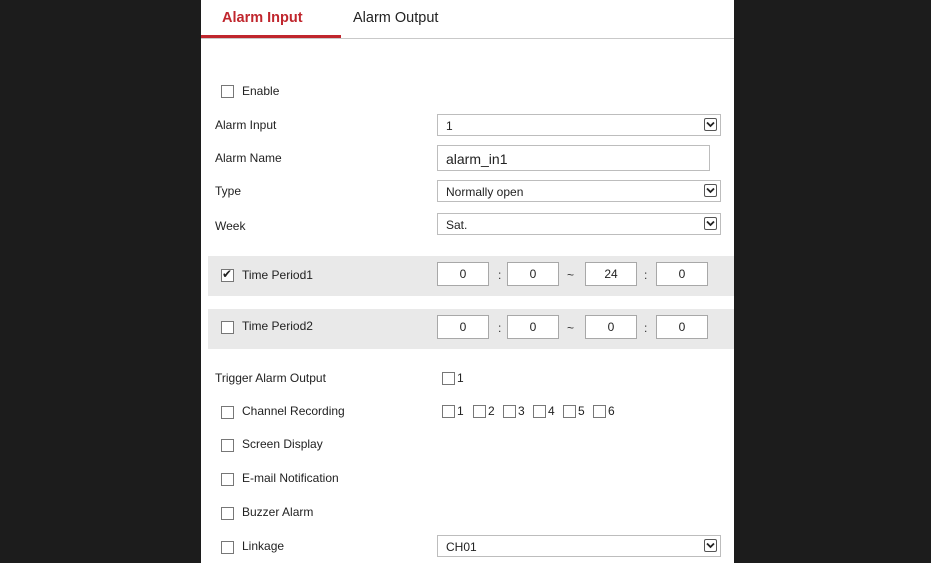  I want to click on tab-alarm-input: Alarm Input, so click(262, 18).